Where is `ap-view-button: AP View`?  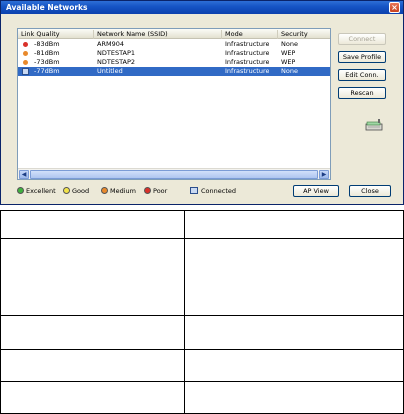 ap-view-button: AP View is located at coordinates (316, 191).